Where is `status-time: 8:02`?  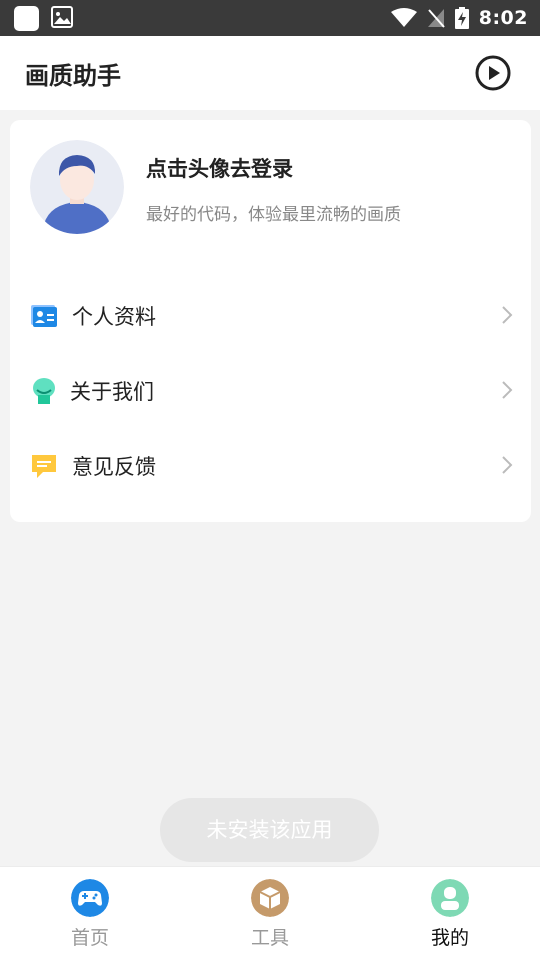 status-time: 8:02 is located at coordinates (503, 18).